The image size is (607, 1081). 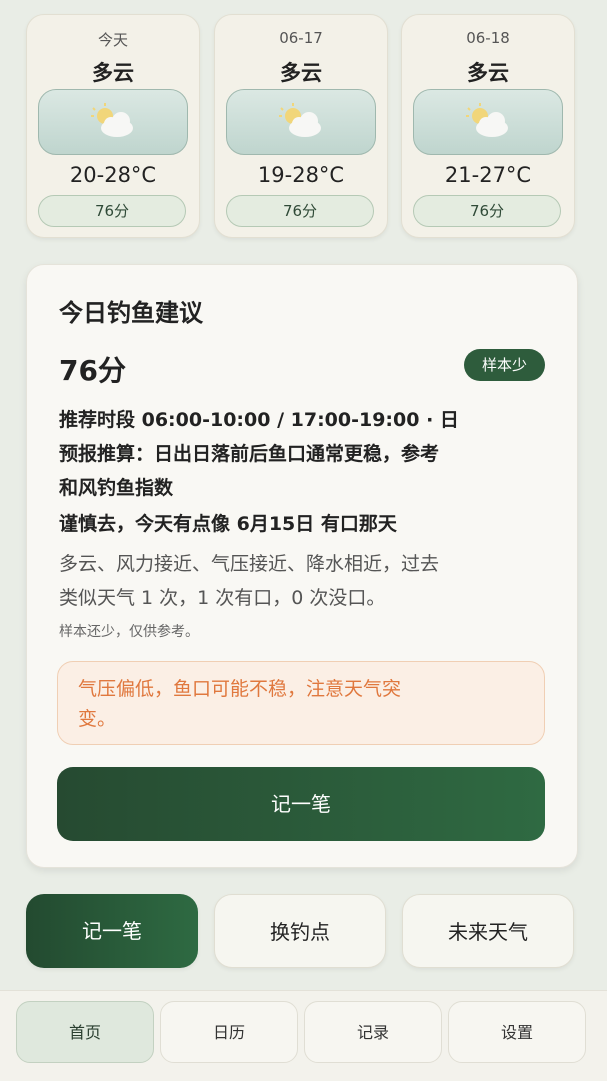 I want to click on similar-line: 多云、风力接近、气压接近、降水相近，过去, so click(x=249, y=564).